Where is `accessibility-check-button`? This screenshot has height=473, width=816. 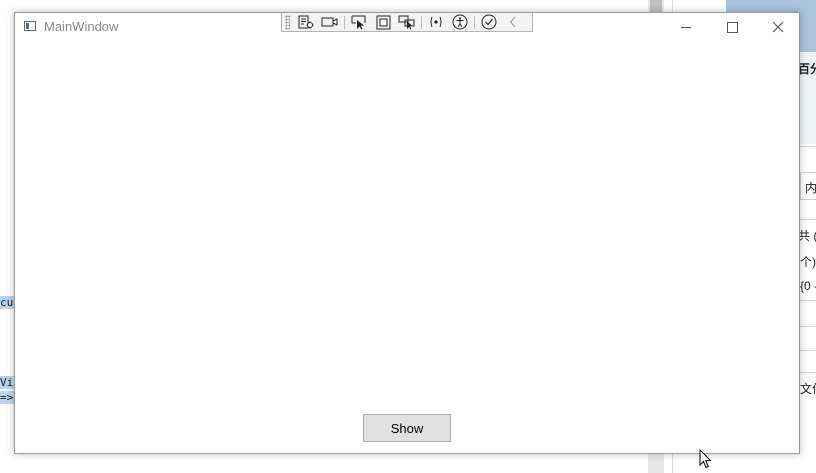 accessibility-check-button is located at coordinates (489, 22).